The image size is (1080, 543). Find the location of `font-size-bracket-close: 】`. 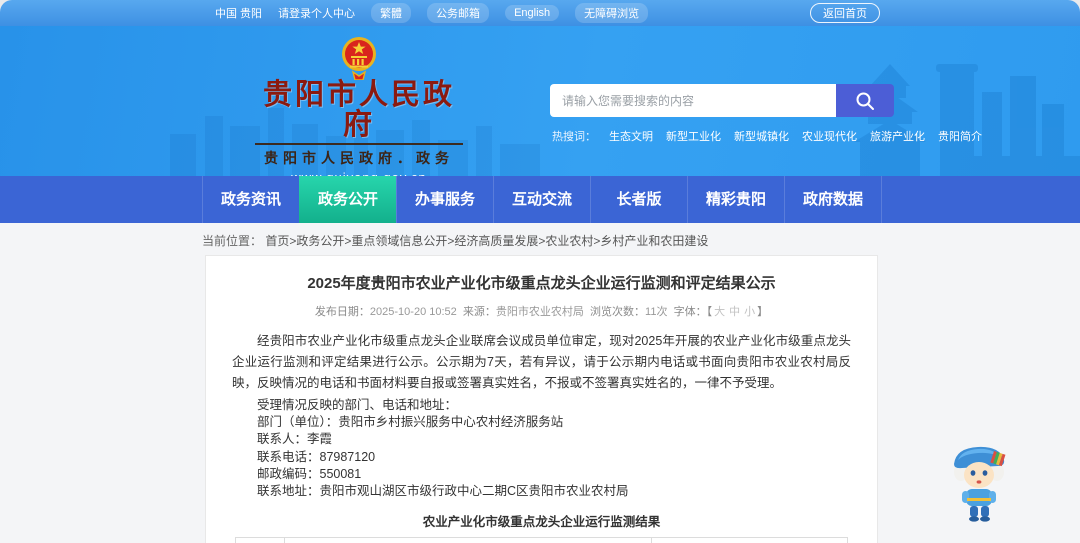

font-size-bracket-close: 】 is located at coordinates (763, 312).